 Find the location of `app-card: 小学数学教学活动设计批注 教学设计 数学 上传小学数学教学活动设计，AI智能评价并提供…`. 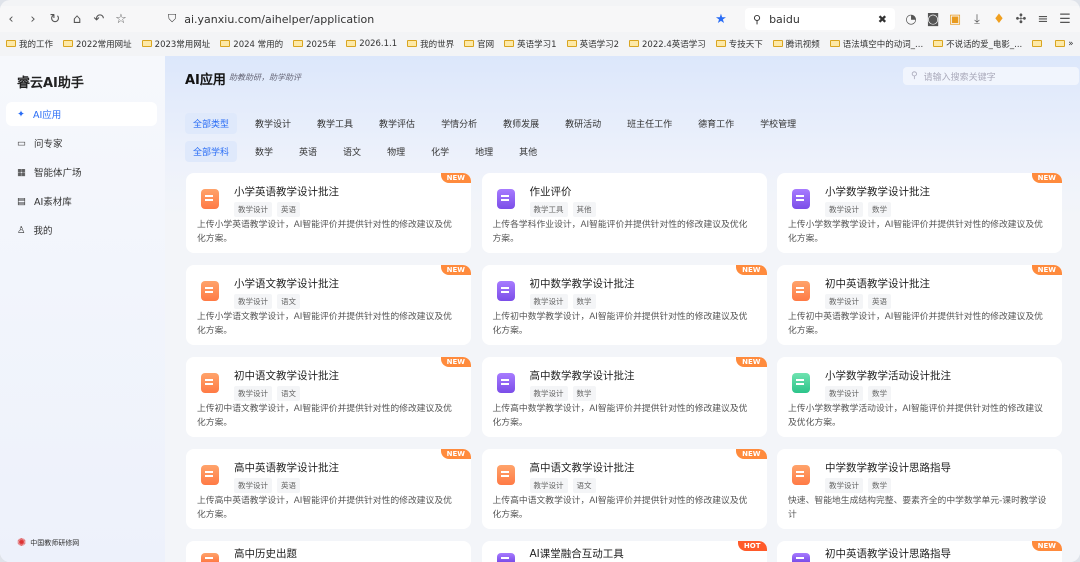

app-card: 小学数学教学活动设计批注 教学设计 数学 上传小学数学教学活动设计，AI智能评价并提供… is located at coordinates (919, 397).